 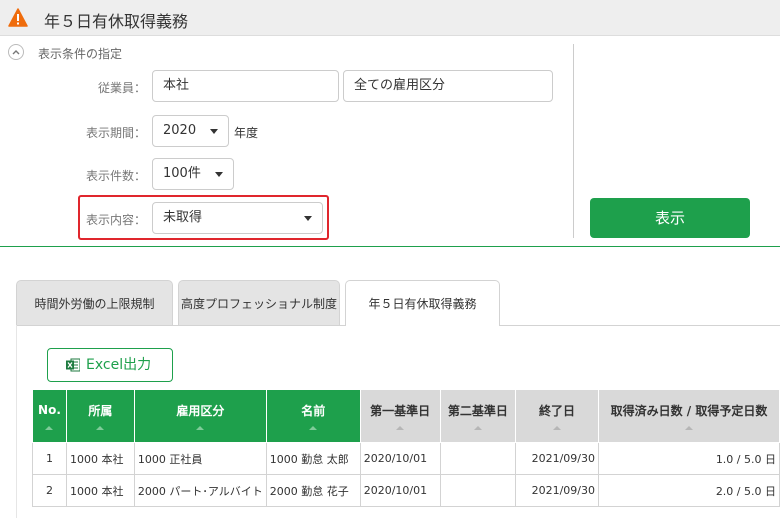 What do you see at coordinates (688, 458) in the screenshot?
I see `cell-days: 1.0 / 5.0 日` at bounding box center [688, 458].